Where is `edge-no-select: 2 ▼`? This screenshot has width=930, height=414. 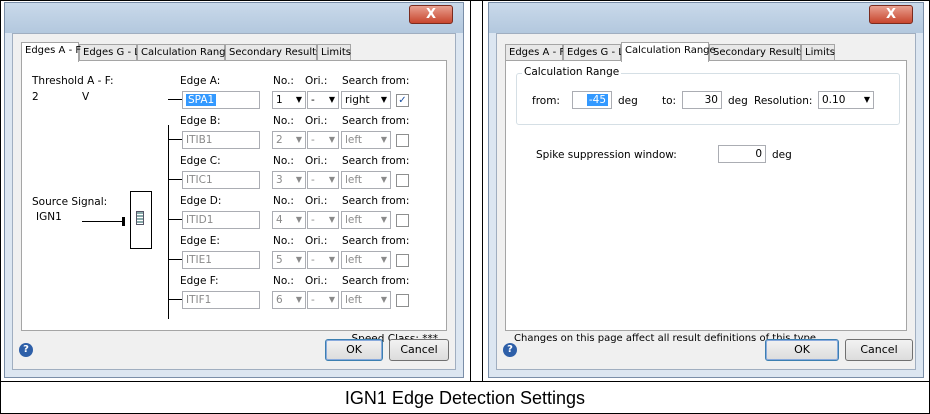 edge-no-select: 2 ▼ is located at coordinates (289, 140).